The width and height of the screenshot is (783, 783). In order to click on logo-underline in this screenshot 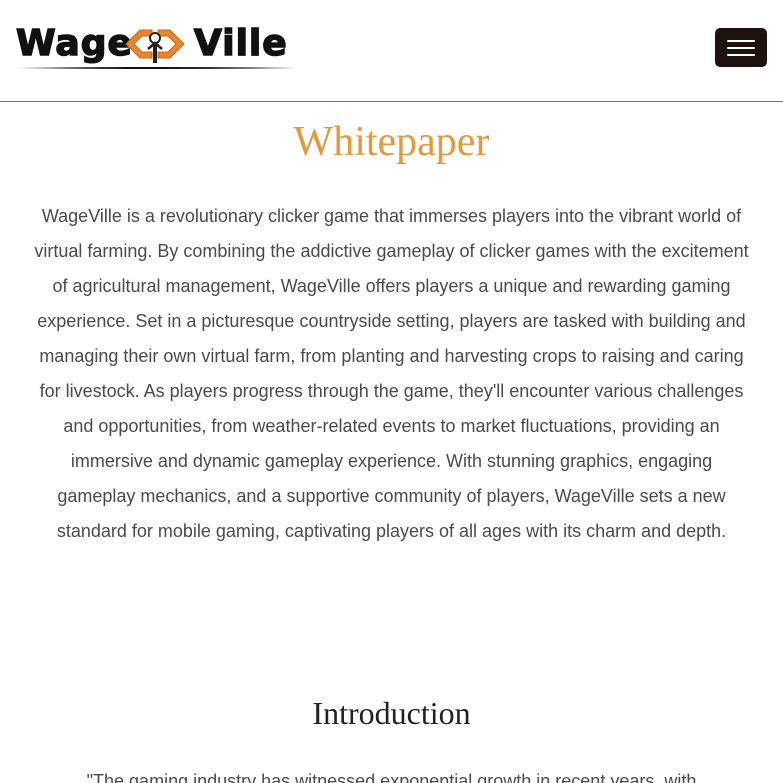, I will do `click(157, 68)`.